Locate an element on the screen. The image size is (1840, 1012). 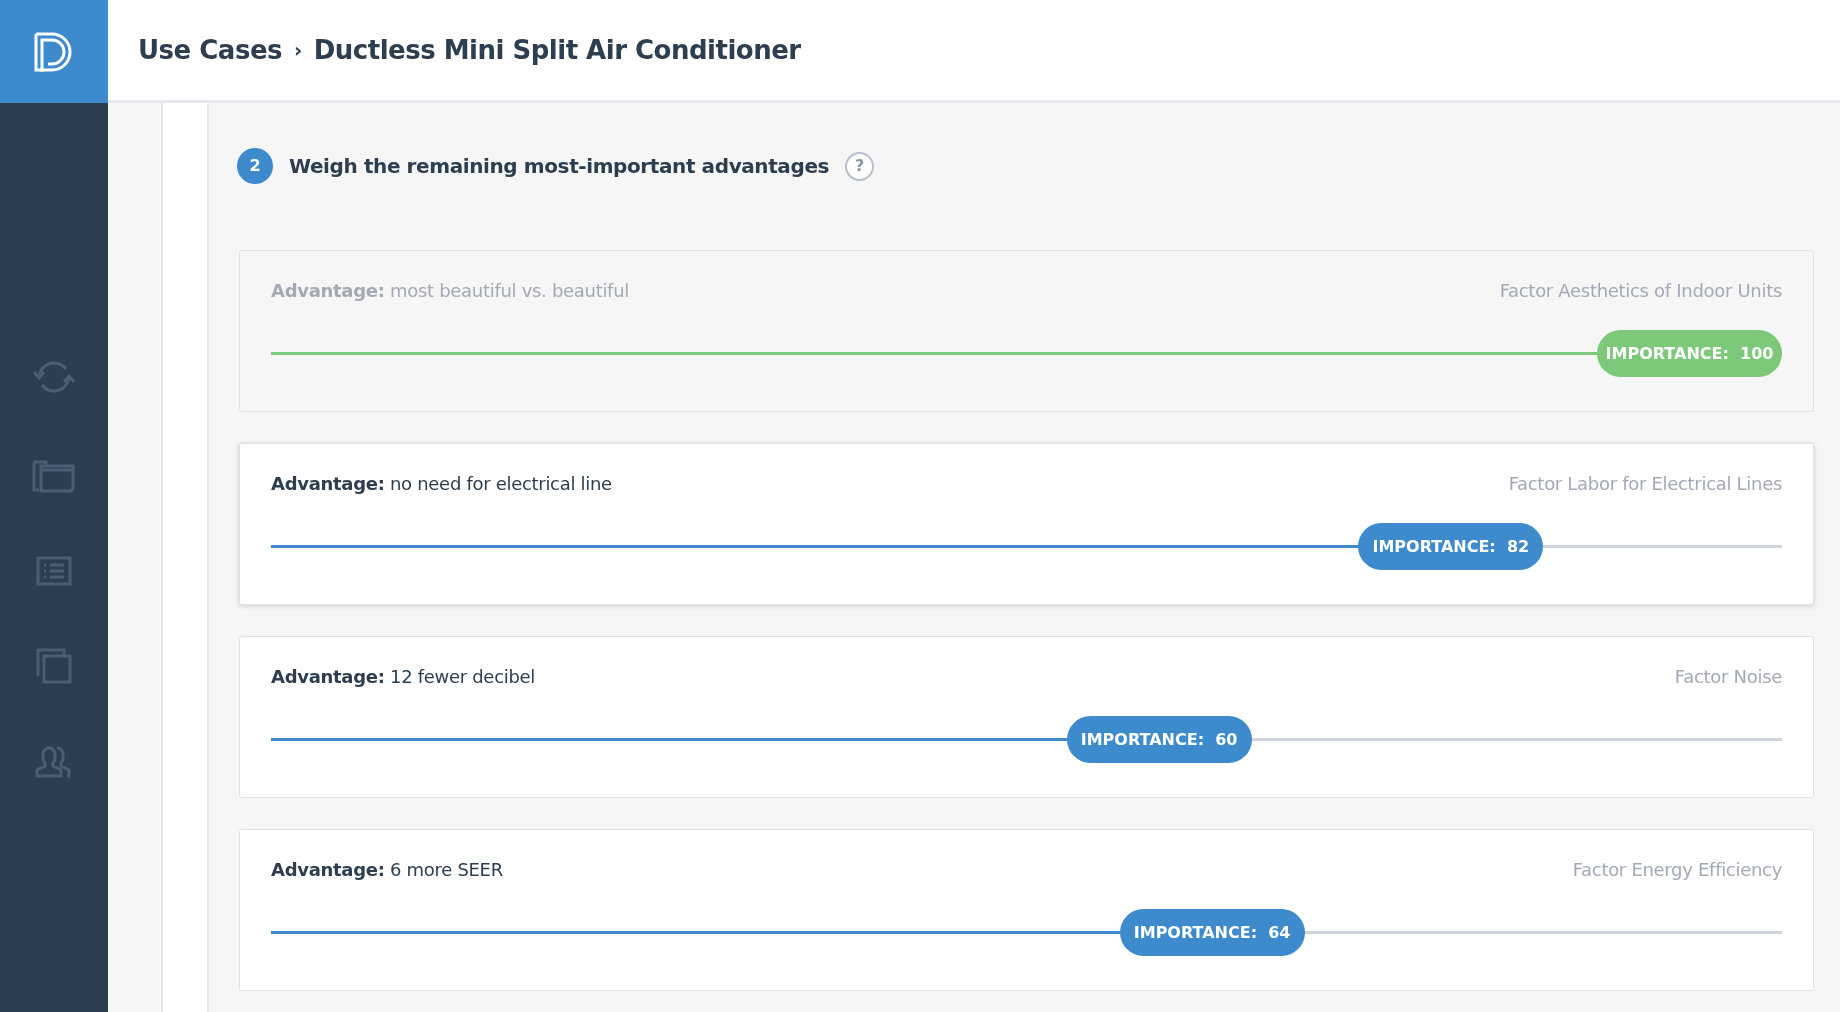
factor-label: Factor Energy Efficiency is located at coordinates (1677, 870).